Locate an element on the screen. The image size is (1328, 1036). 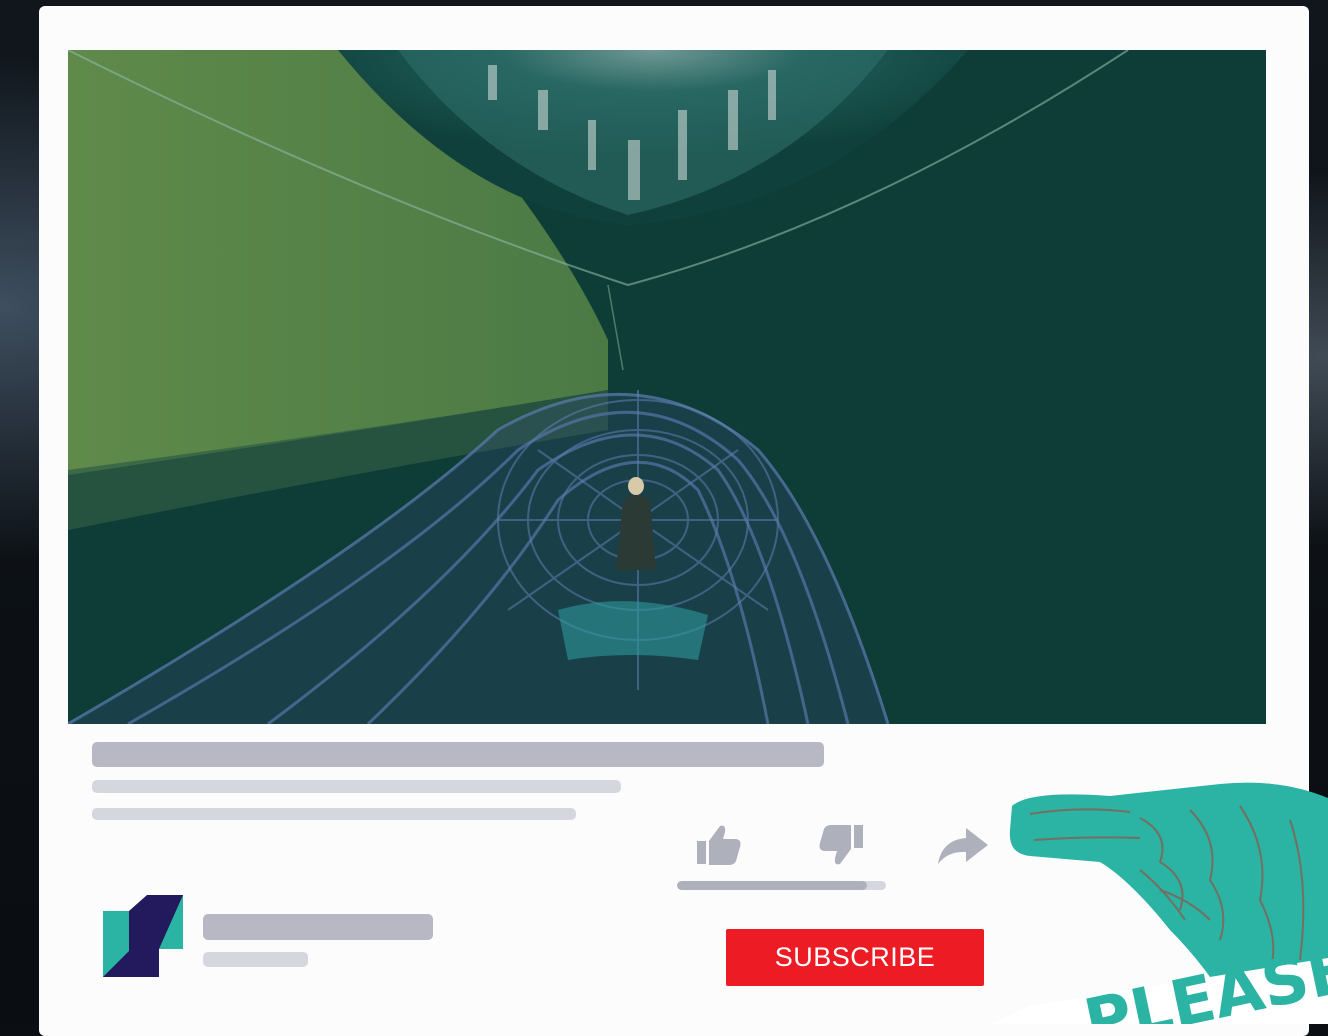
title-placeholder is located at coordinates (458, 754).